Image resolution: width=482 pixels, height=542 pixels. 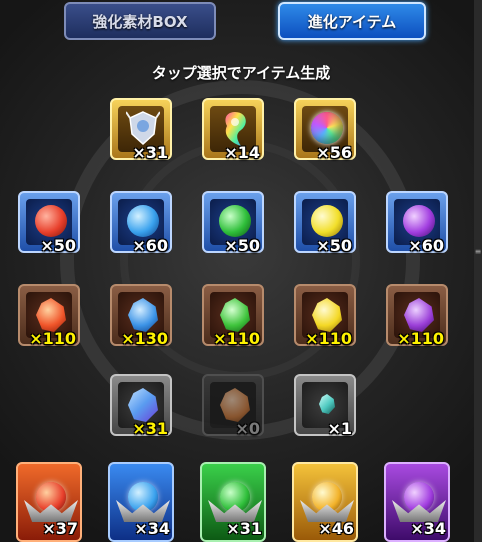 I want to click on fire-orb-icon, so click(x=51, y=221).